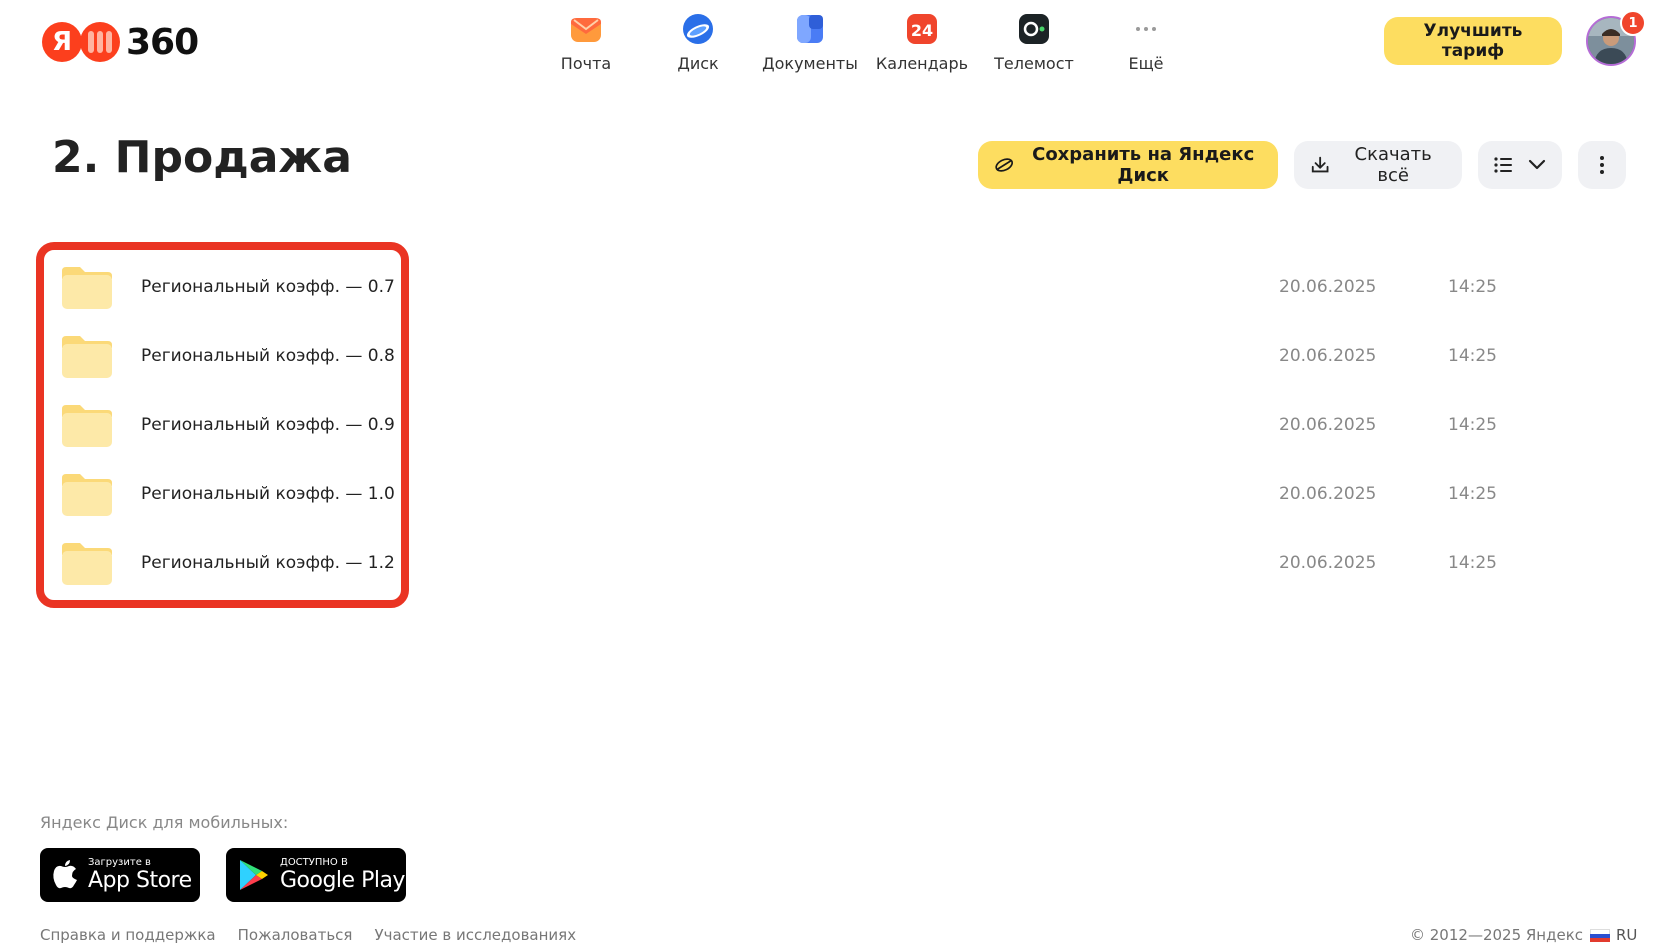  Describe the element at coordinates (268, 287) in the screenshot. I see `file-name: Региональный коэфф. — 0.7` at that location.